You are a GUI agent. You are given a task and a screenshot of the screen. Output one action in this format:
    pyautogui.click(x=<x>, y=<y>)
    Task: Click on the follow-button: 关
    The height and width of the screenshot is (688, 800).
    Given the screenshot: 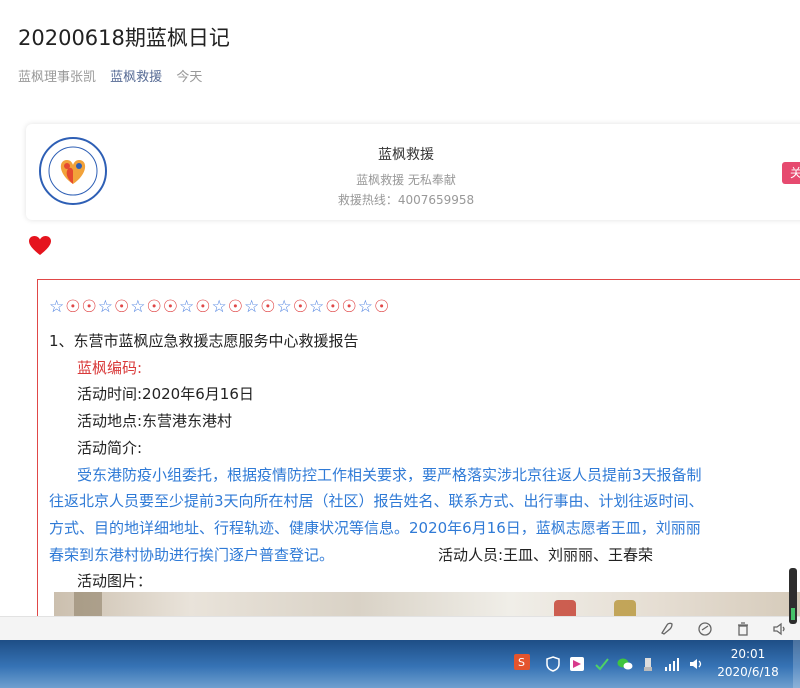 What is the action you would take?
    pyautogui.click(x=791, y=173)
    